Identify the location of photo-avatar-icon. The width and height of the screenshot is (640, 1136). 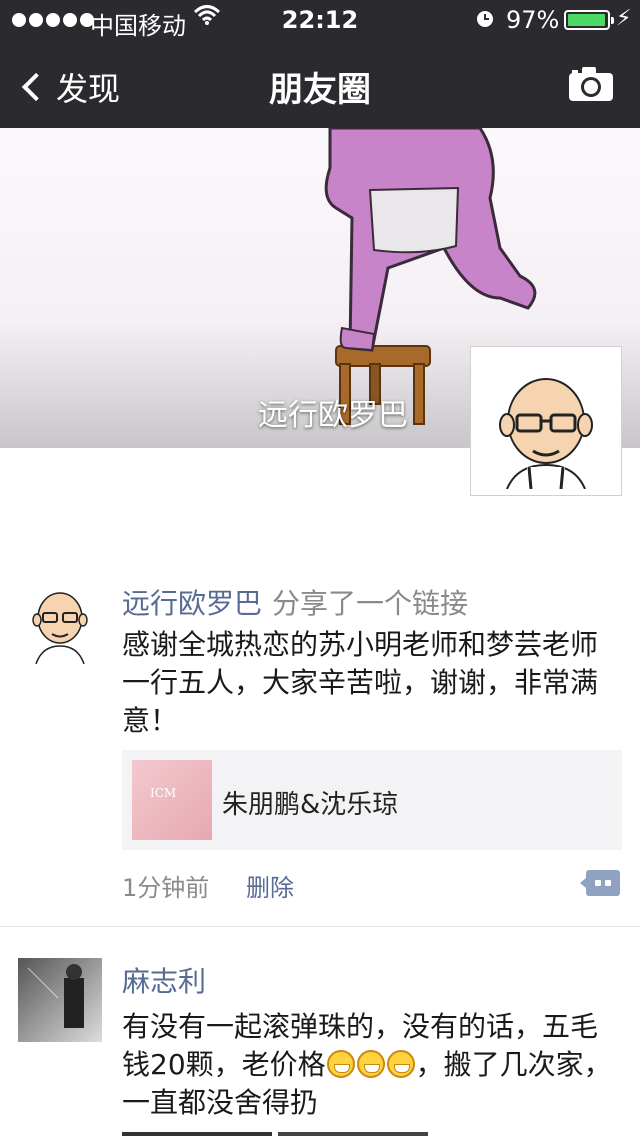
(60, 1000).